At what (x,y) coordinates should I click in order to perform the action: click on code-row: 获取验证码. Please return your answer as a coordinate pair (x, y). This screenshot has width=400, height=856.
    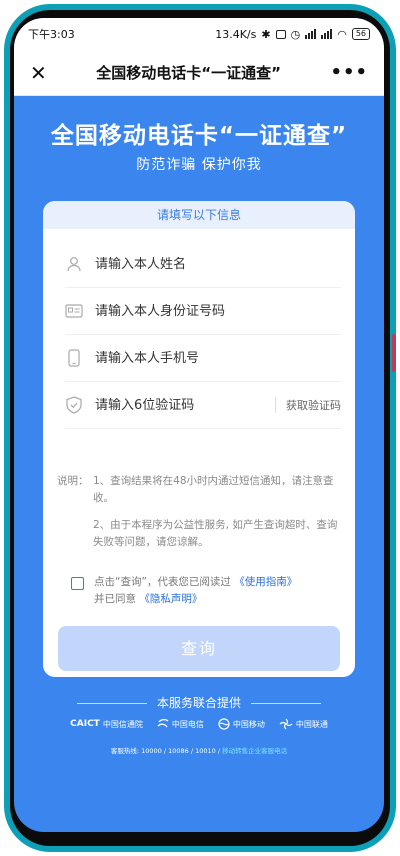
    Looking at the image, I should click on (203, 405).